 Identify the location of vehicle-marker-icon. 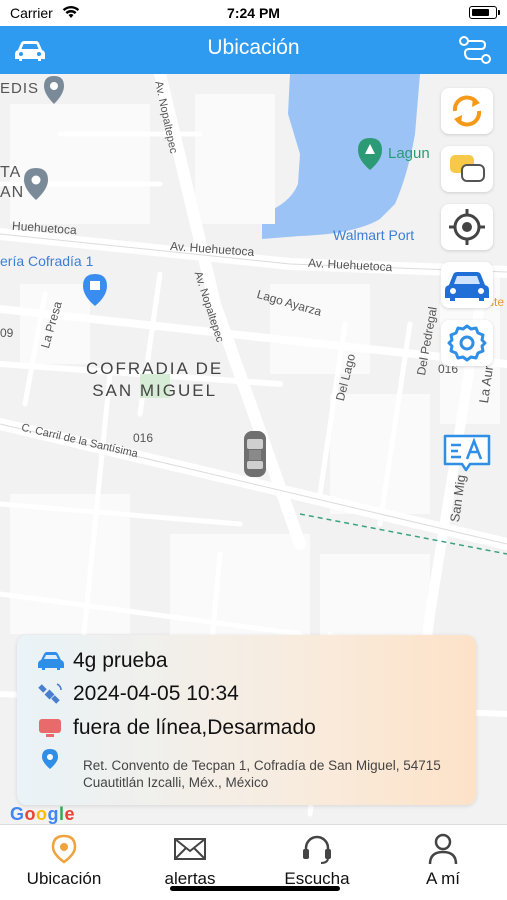
(255, 454).